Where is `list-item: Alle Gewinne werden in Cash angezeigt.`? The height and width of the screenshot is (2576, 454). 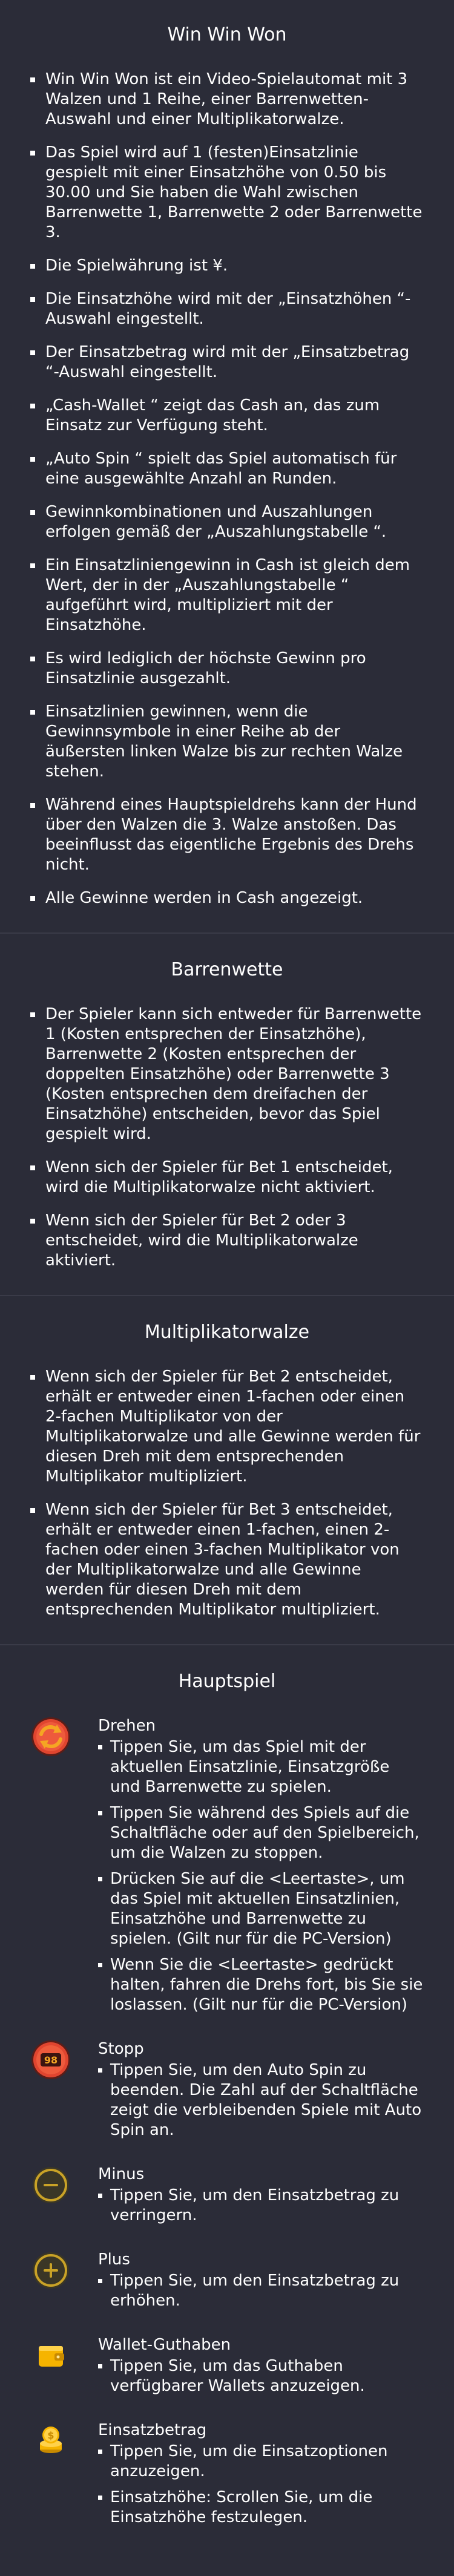 list-item: Alle Gewinne werden in Cash angezeigt. is located at coordinates (227, 898).